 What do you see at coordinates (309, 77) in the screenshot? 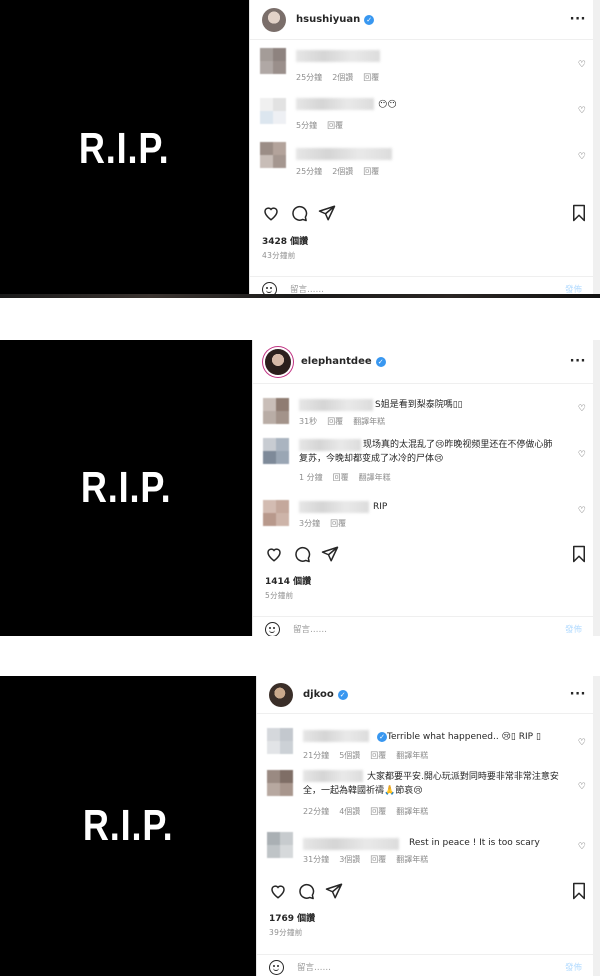
I see `comment-time: 25分鐘` at bounding box center [309, 77].